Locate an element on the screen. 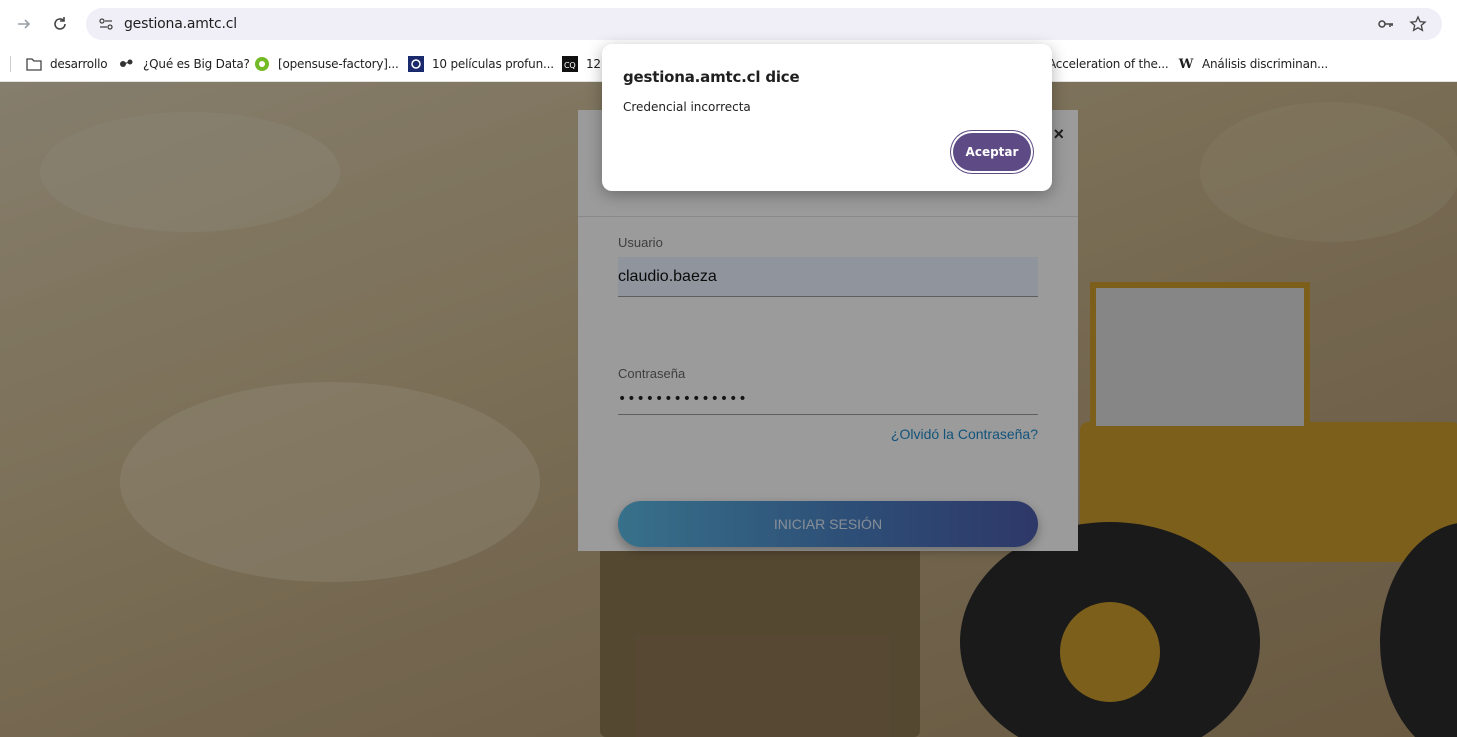 The image size is (1457, 737). bookmark-star-icon is located at coordinates (1418, 24).